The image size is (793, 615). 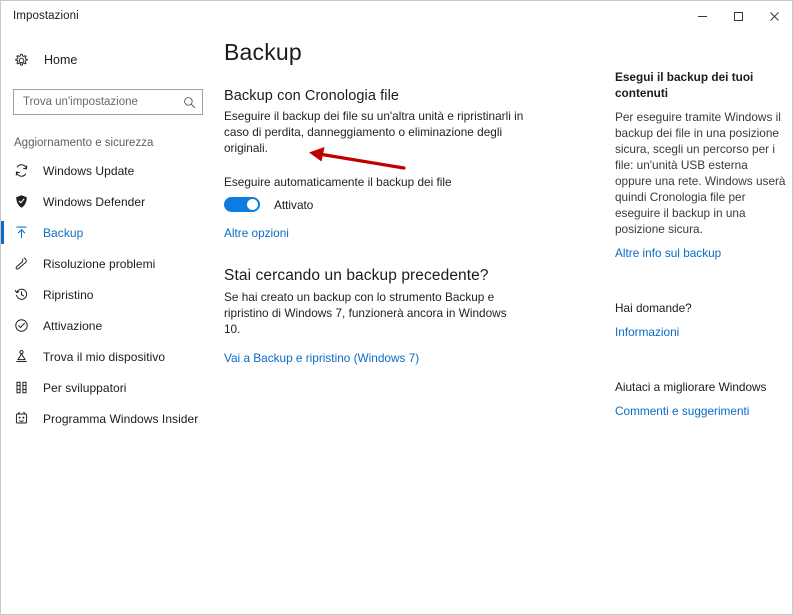 What do you see at coordinates (24, 325) in the screenshot?
I see `check-circle-icon` at bounding box center [24, 325].